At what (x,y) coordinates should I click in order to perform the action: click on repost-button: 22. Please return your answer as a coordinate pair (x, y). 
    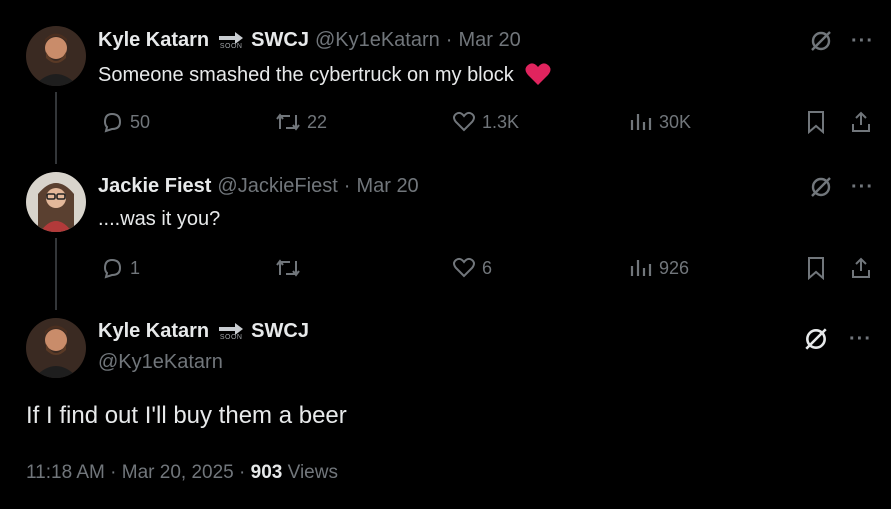
    Looking at the image, I should click on (301, 122).